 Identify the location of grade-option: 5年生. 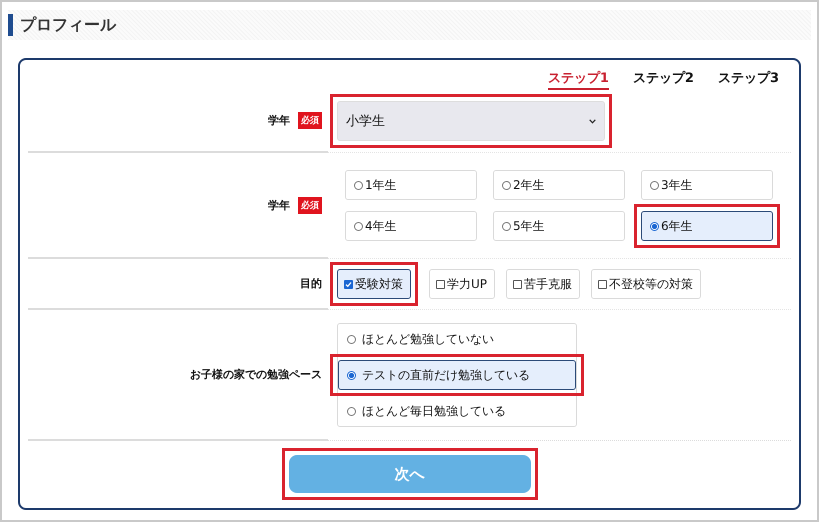
(559, 226).